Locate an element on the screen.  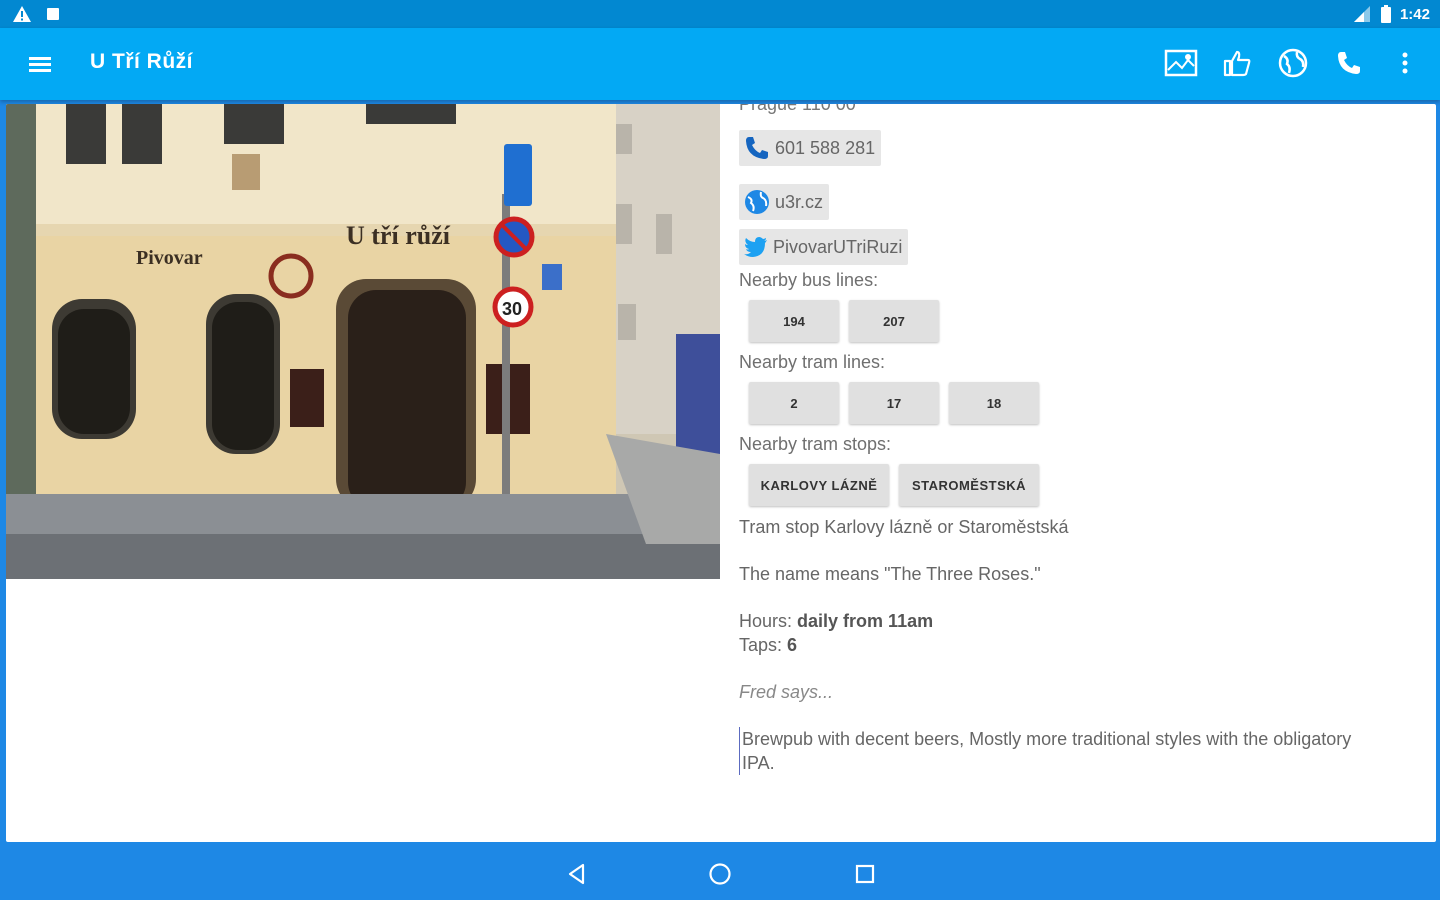
storage-icon is located at coordinates (53, 14).